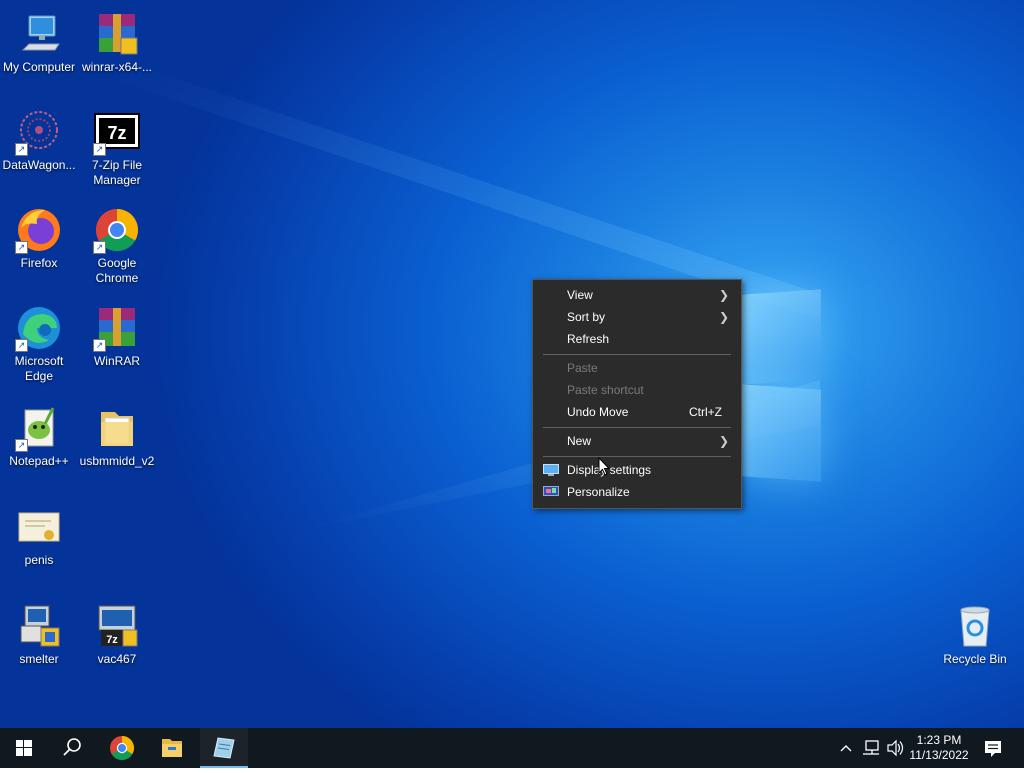 The width and height of the screenshot is (1024, 773). Describe the element at coordinates (39, 328) in the screenshot. I see `edge-icon: ↗` at that location.